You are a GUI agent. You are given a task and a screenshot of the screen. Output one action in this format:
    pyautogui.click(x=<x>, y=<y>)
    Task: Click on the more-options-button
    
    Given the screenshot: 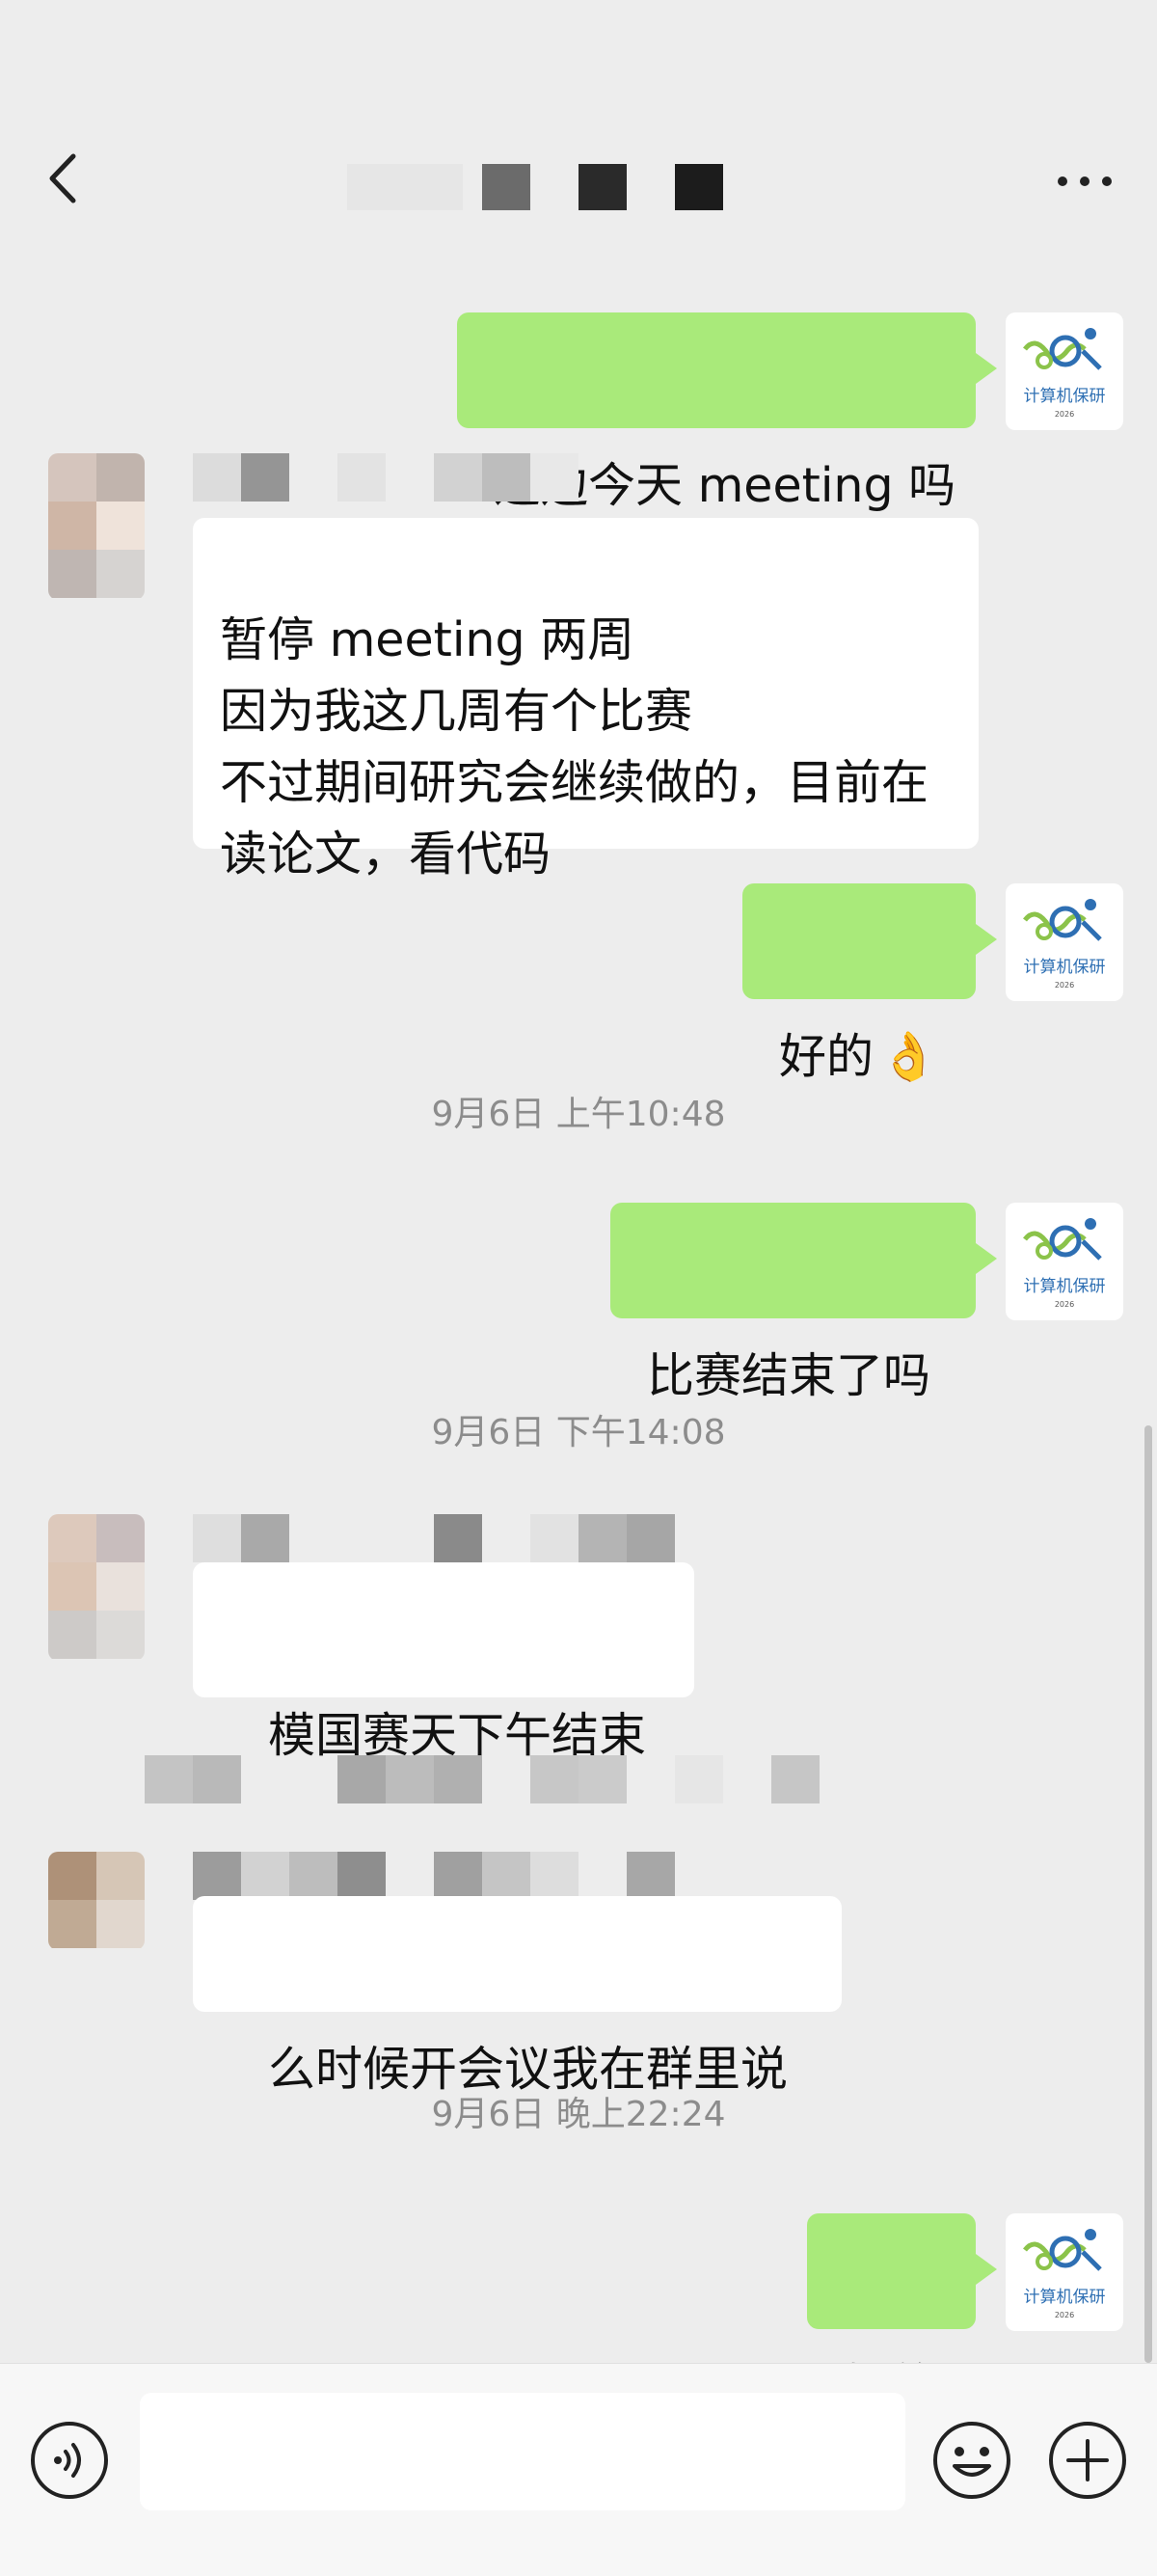 What is the action you would take?
    pyautogui.click(x=1084, y=181)
    